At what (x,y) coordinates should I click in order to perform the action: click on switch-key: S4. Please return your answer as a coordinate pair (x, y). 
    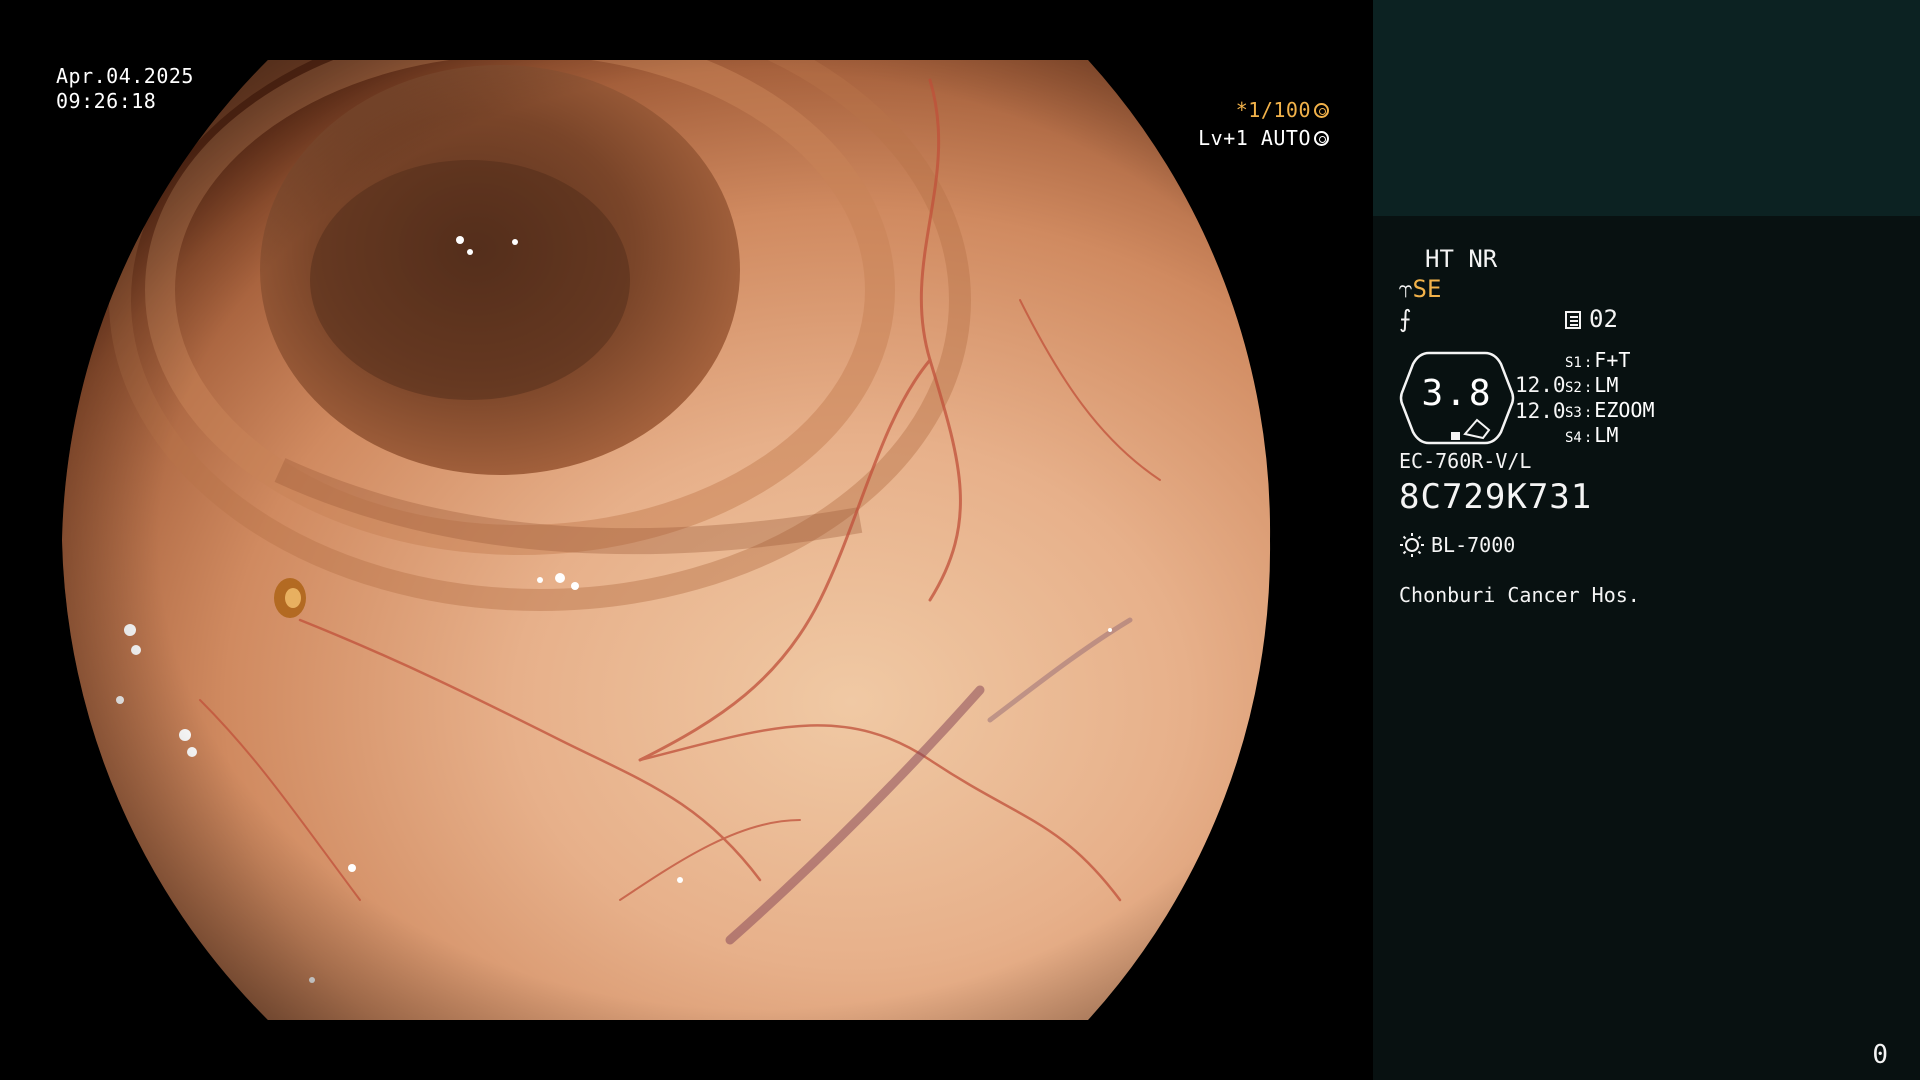
    Looking at the image, I should click on (1573, 438).